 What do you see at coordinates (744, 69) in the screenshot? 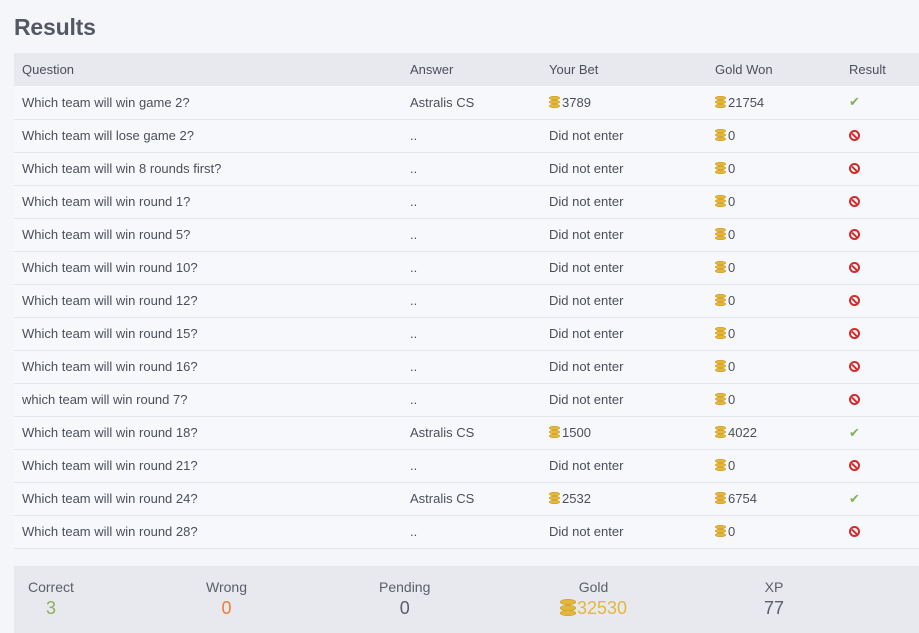
I see `header-gold: Gold Won` at bounding box center [744, 69].